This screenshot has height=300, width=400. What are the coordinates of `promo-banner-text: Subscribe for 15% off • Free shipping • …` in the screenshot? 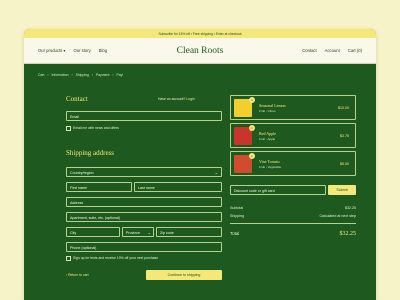 It's located at (200, 33).